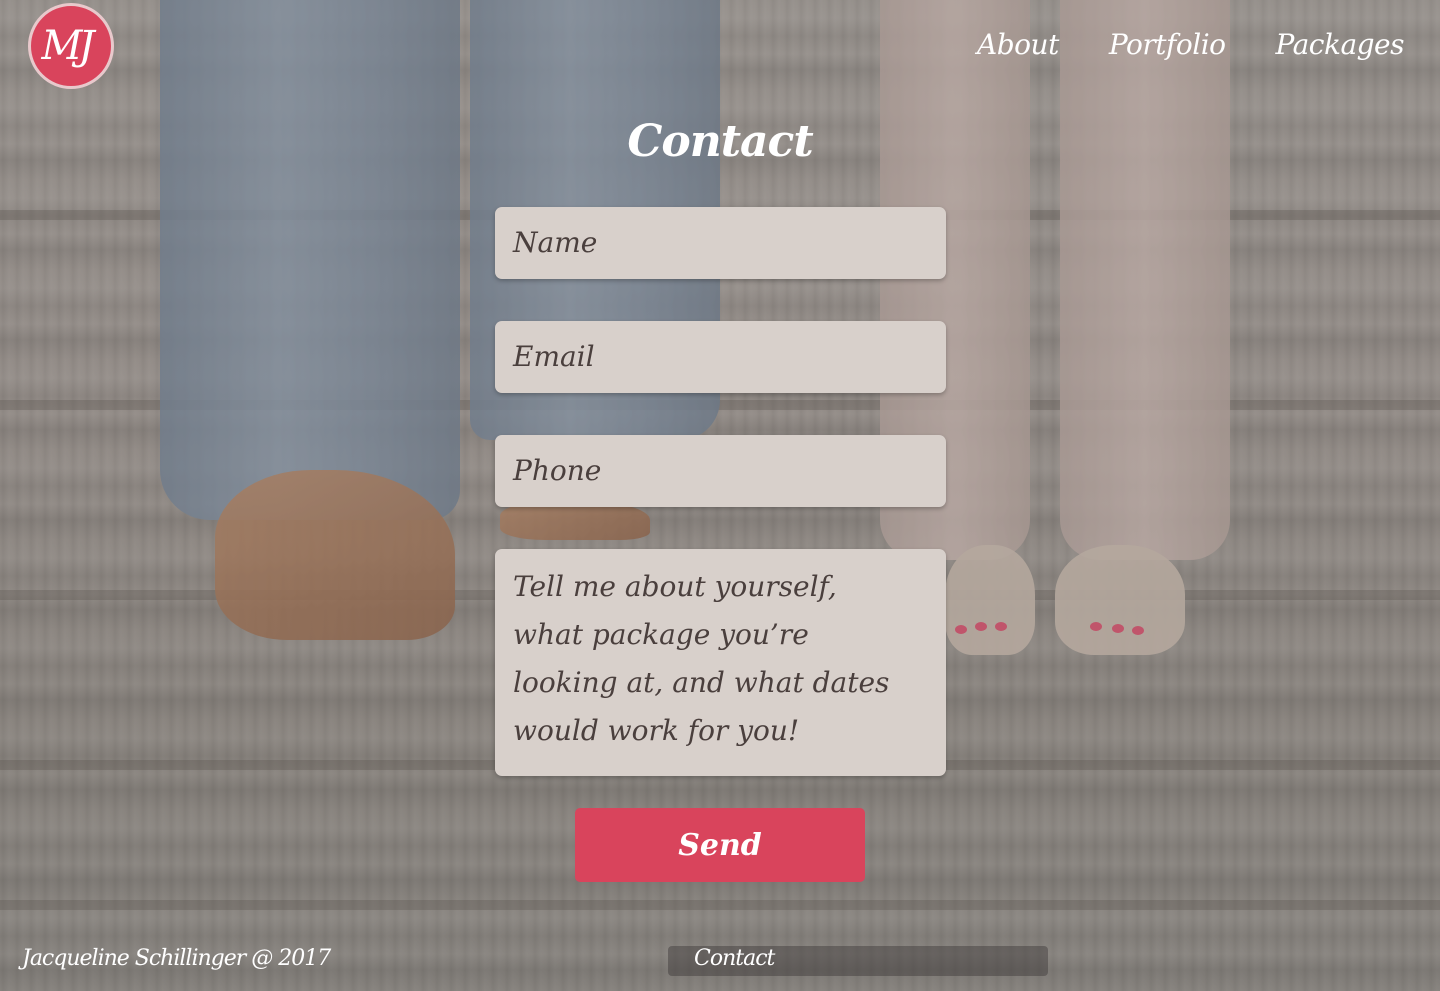 This screenshot has width=1440, height=991. I want to click on nav-about: About, so click(1018, 44).